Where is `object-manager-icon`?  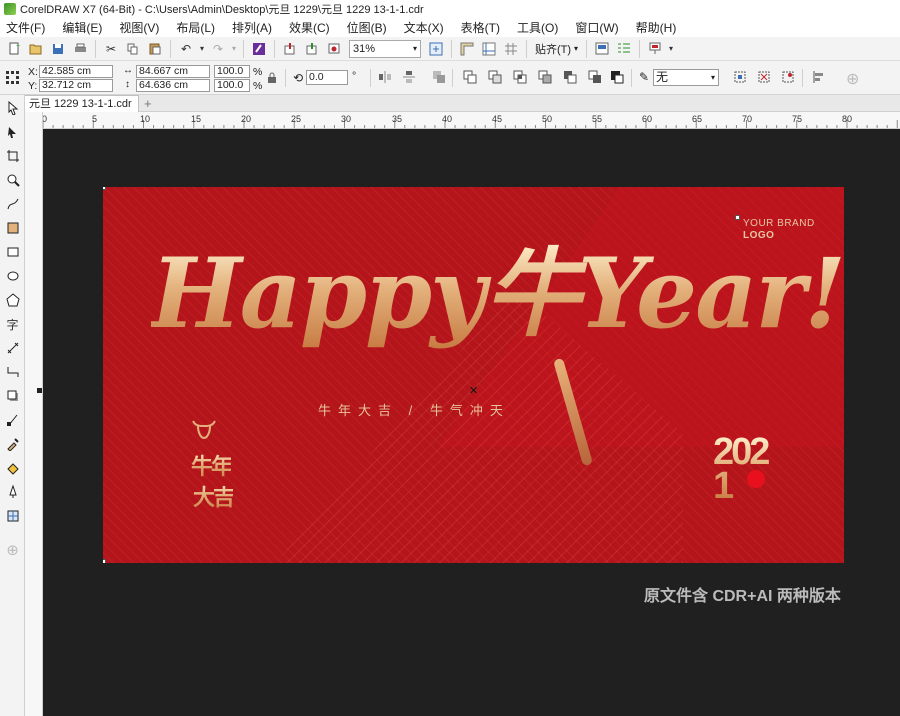
object-manager-icon is located at coordinates (624, 49).